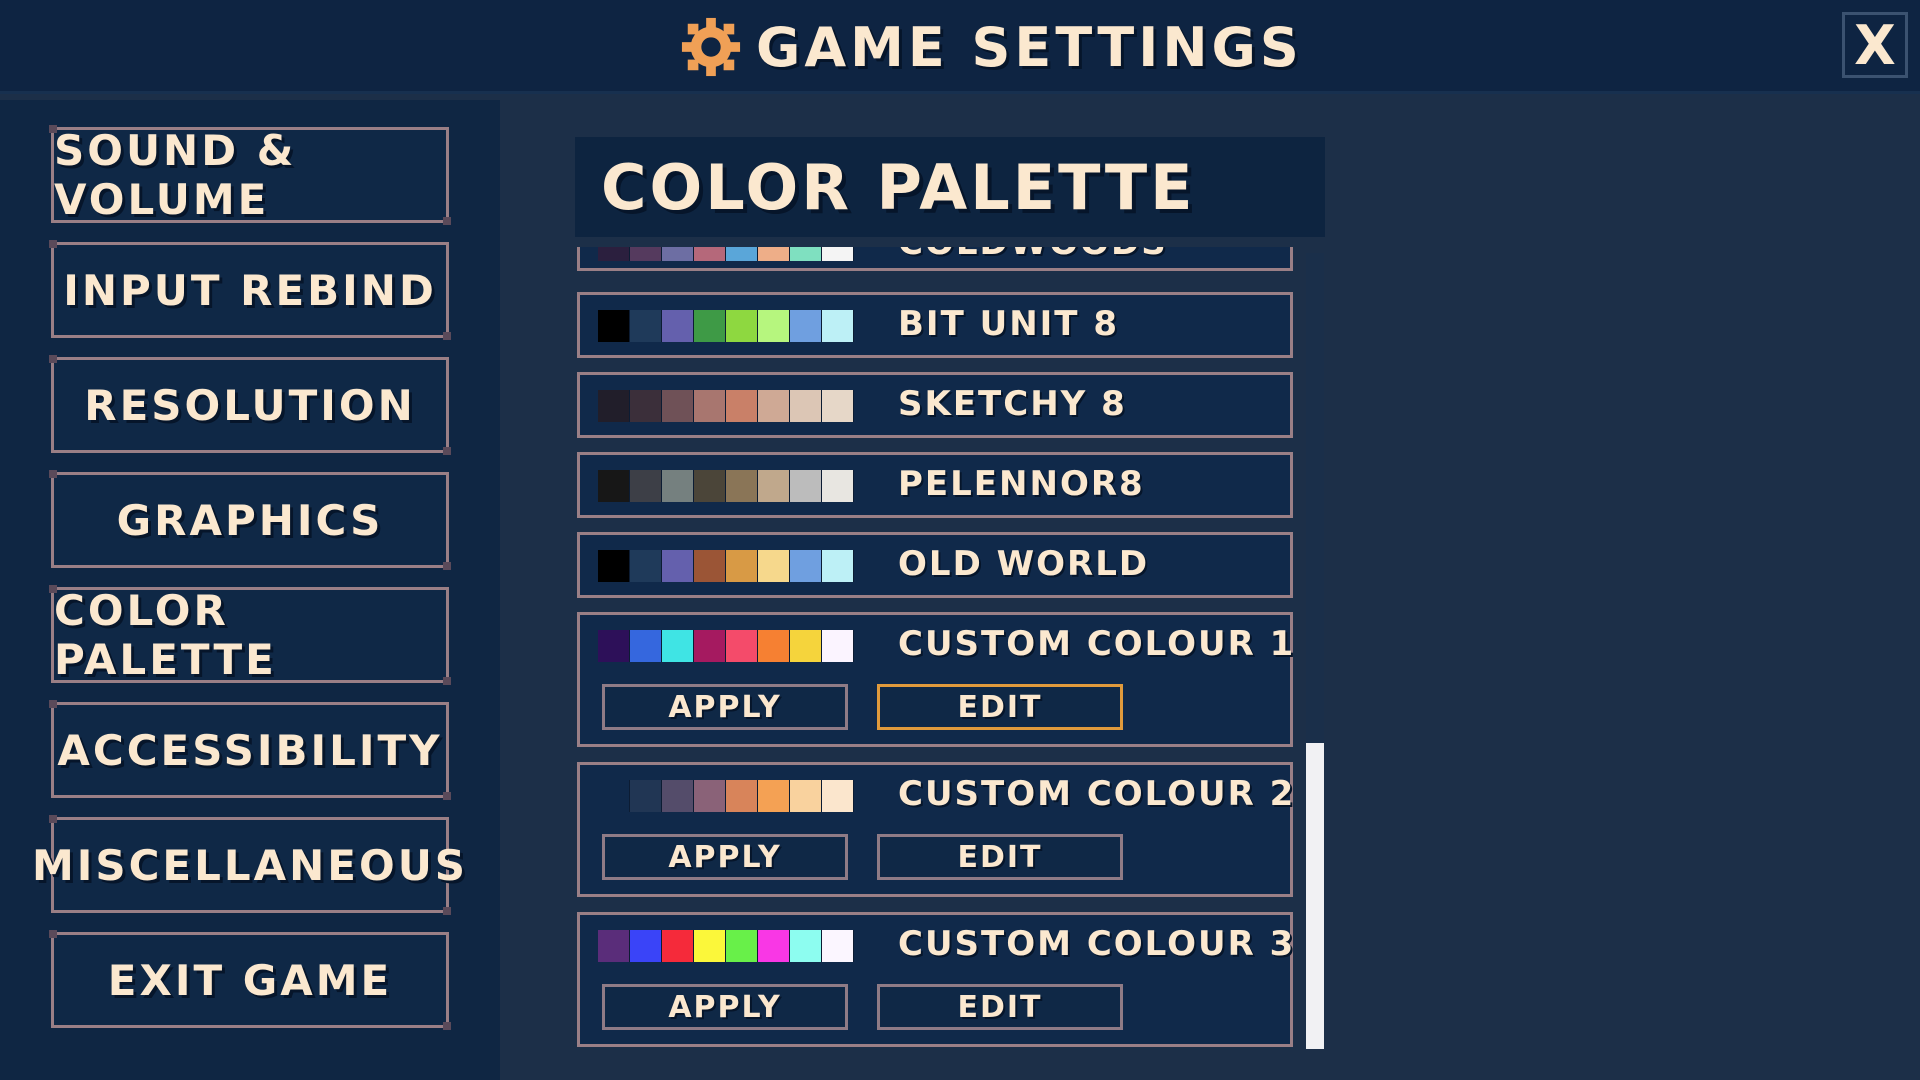 This screenshot has height=1080, width=1920. What do you see at coordinates (250, 980) in the screenshot?
I see `sidebar-item-exit-game: EXIT GAME` at bounding box center [250, 980].